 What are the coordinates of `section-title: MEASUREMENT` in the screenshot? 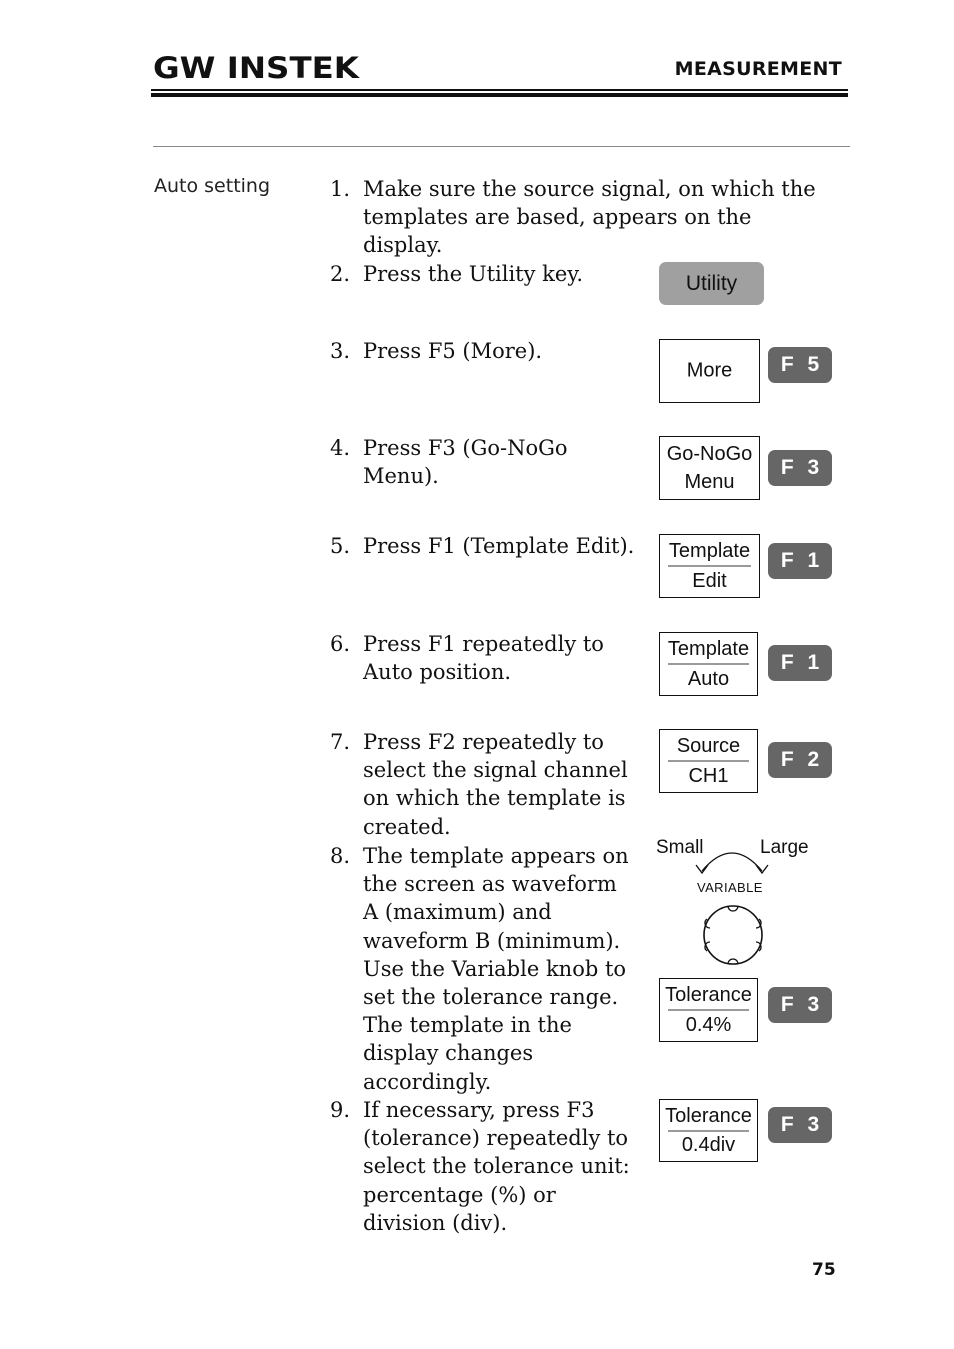 It's located at (758, 69).